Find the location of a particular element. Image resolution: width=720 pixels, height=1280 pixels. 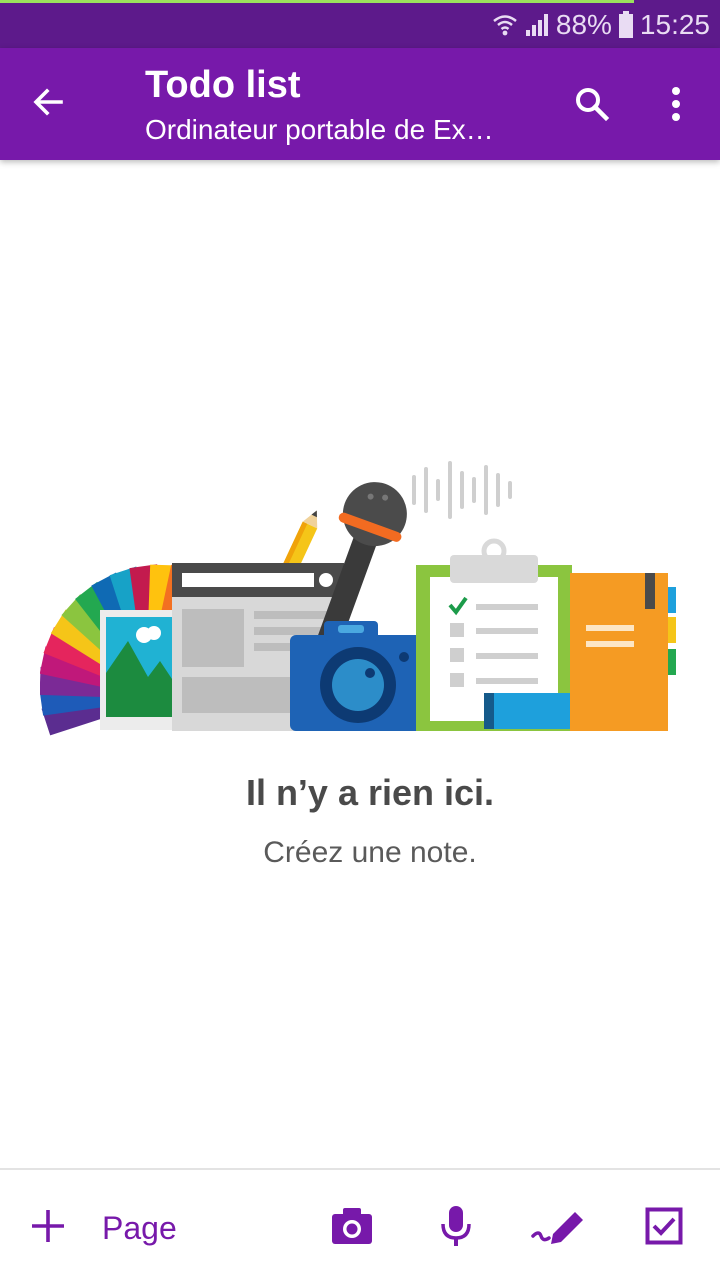

battery-icon is located at coordinates (626, 25).